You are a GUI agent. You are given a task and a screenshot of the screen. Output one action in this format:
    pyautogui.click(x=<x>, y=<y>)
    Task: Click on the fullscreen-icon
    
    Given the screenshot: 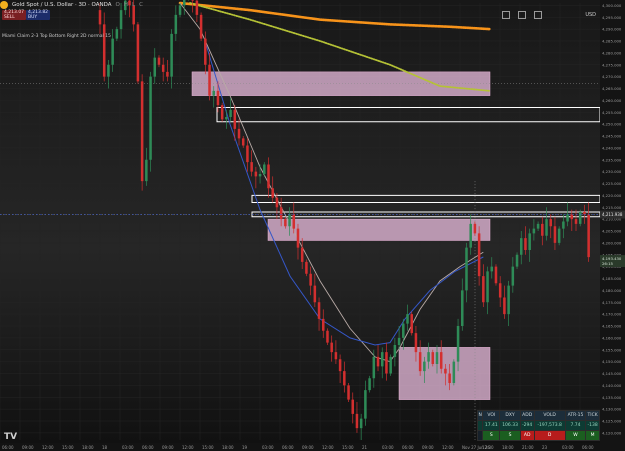 What is the action you would take?
    pyautogui.click(x=506, y=15)
    